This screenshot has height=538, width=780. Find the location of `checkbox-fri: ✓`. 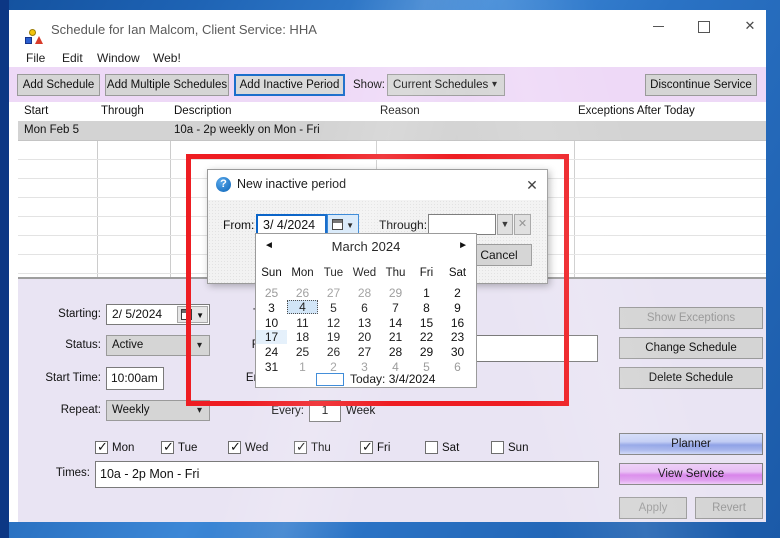

checkbox-fri: ✓ is located at coordinates (366, 446).